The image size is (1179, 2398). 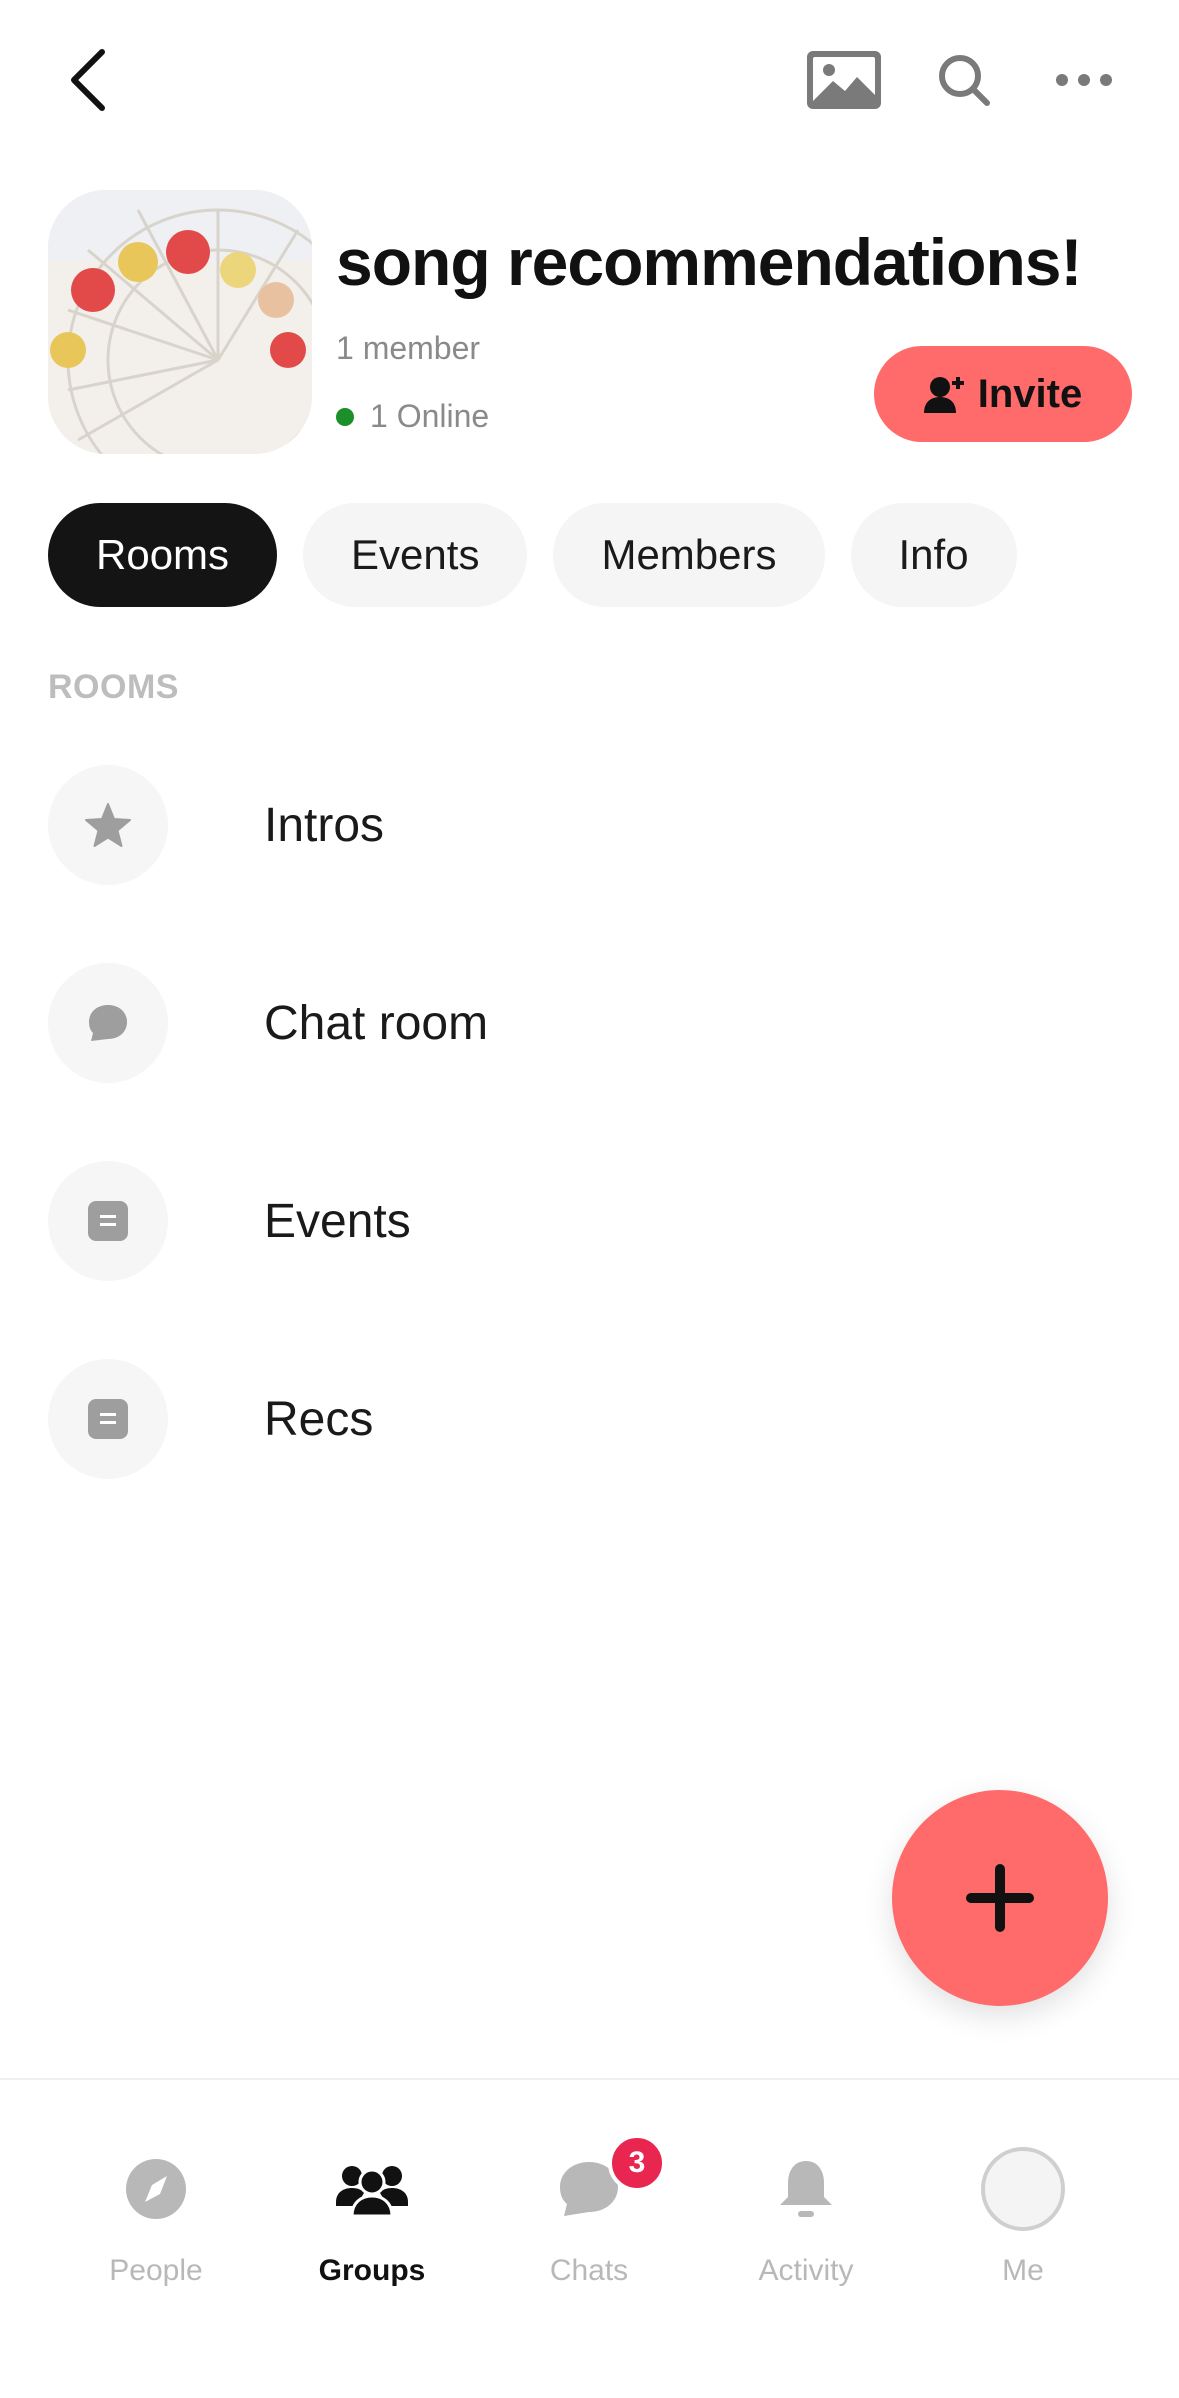 I want to click on plus-icon, so click(x=1000, y=1898).